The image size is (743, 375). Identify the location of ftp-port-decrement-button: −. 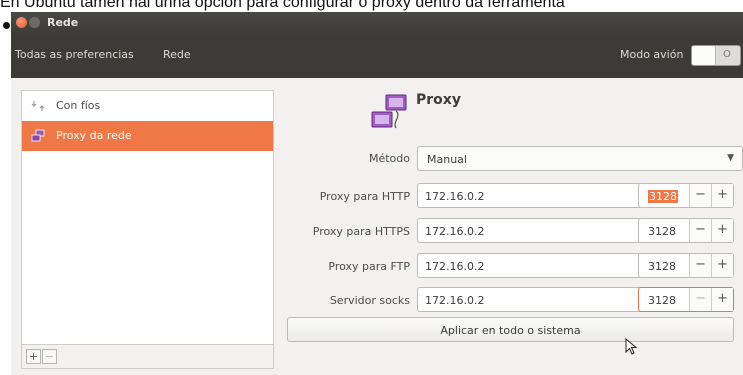
(700, 265).